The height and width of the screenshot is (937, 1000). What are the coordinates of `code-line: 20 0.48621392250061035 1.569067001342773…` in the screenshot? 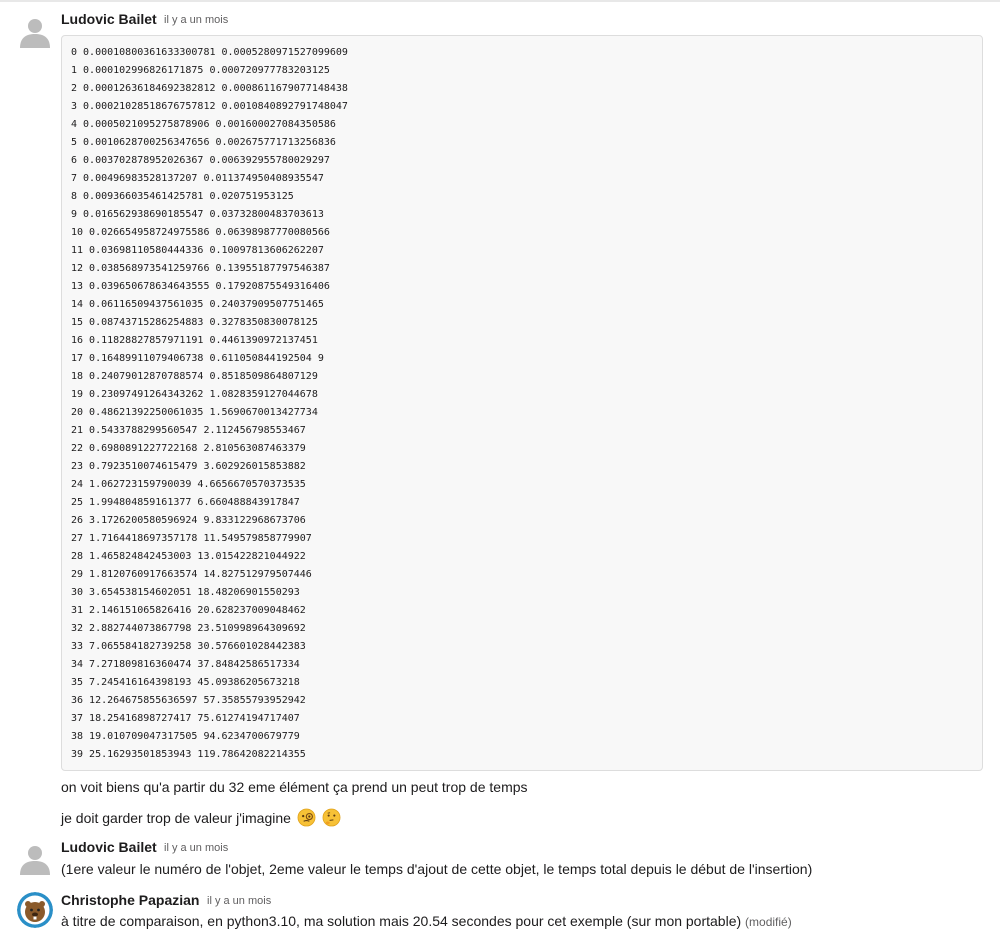 It's located at (194, 412).